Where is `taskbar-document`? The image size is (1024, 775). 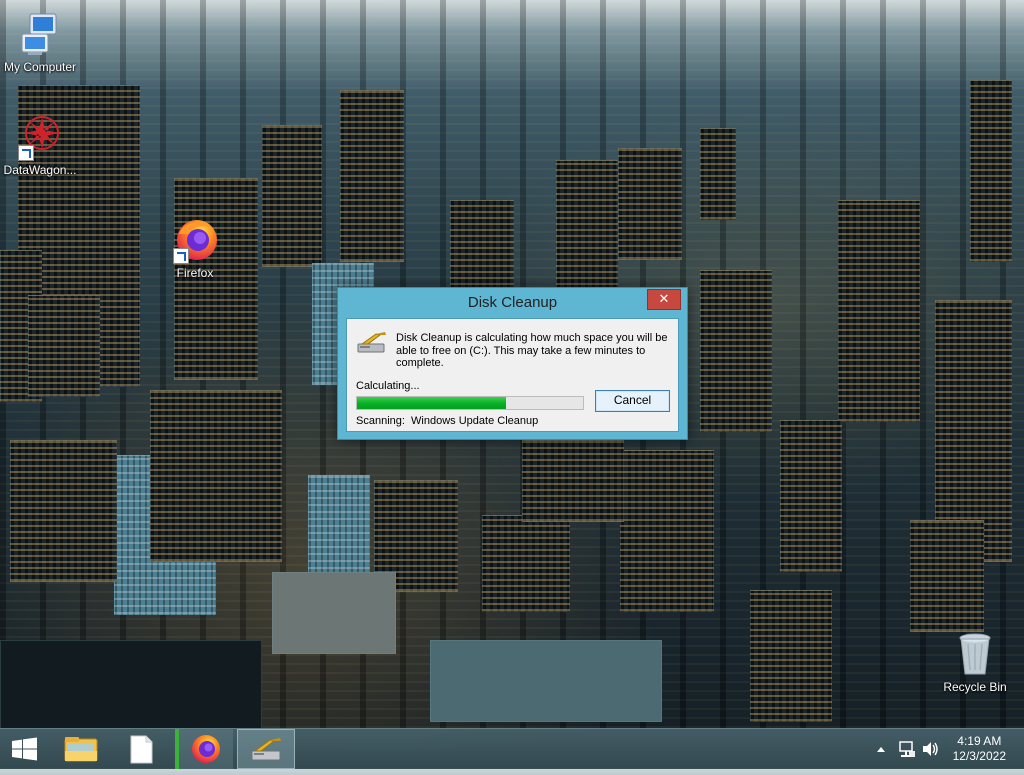 taskbar-document is located at coordinates (141, 749).